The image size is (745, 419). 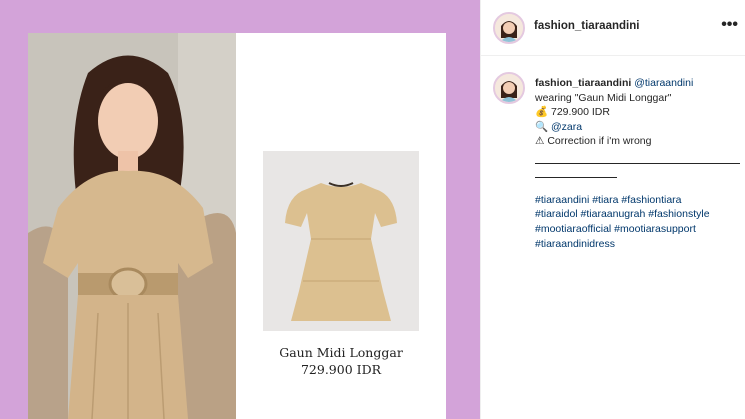 What do you see at coordinates (566, 127) in the screenshot?
I see `brand-mention-link: @zara` at bounding box center [566, 127].